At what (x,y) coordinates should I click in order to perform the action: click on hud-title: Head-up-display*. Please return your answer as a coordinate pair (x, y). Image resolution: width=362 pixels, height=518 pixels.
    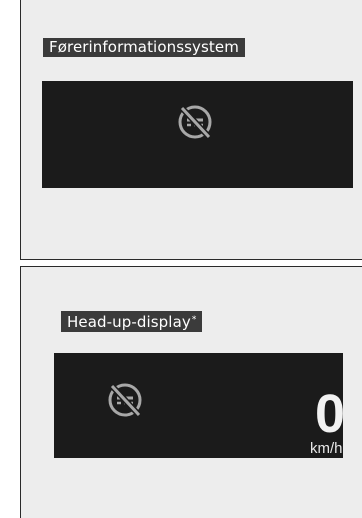
    Looking at the image, I should click on (132, 321).